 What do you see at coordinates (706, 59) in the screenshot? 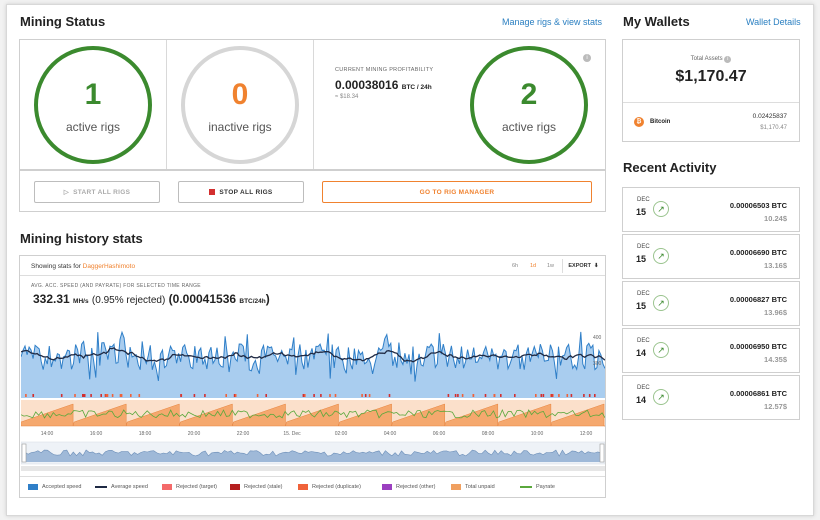
I see `total-assets-label: Total Assets` at bounding box center [706, 59].